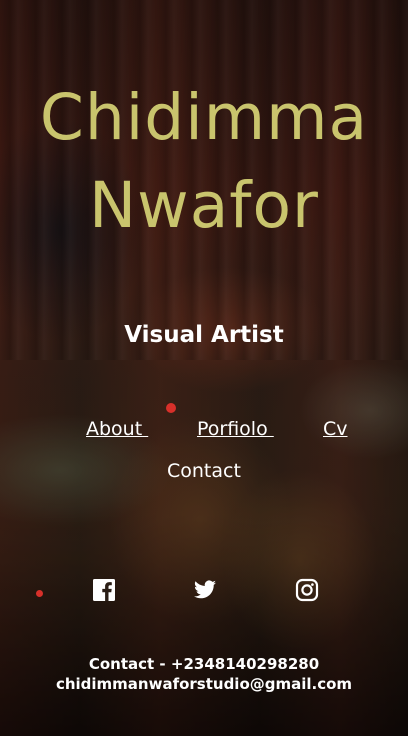 The width and height of the screenshot is (408, 736). I want to click on nav-portfolio-link: Porfiolo, so click(235, 429).